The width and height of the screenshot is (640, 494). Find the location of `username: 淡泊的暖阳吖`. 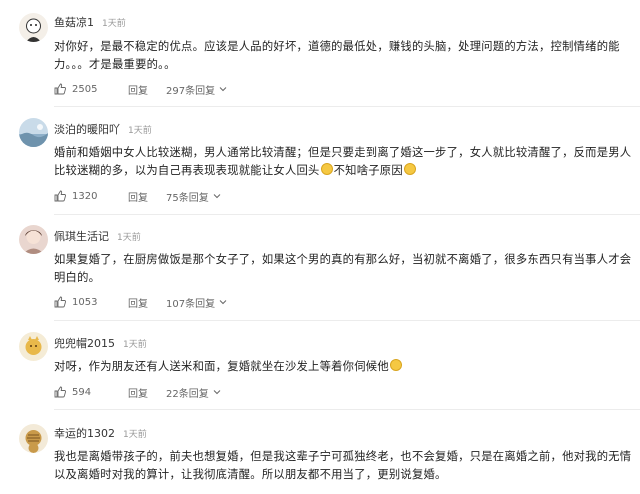

username: 淡泊的暖阳吖 is located at coordinates (87, 129).